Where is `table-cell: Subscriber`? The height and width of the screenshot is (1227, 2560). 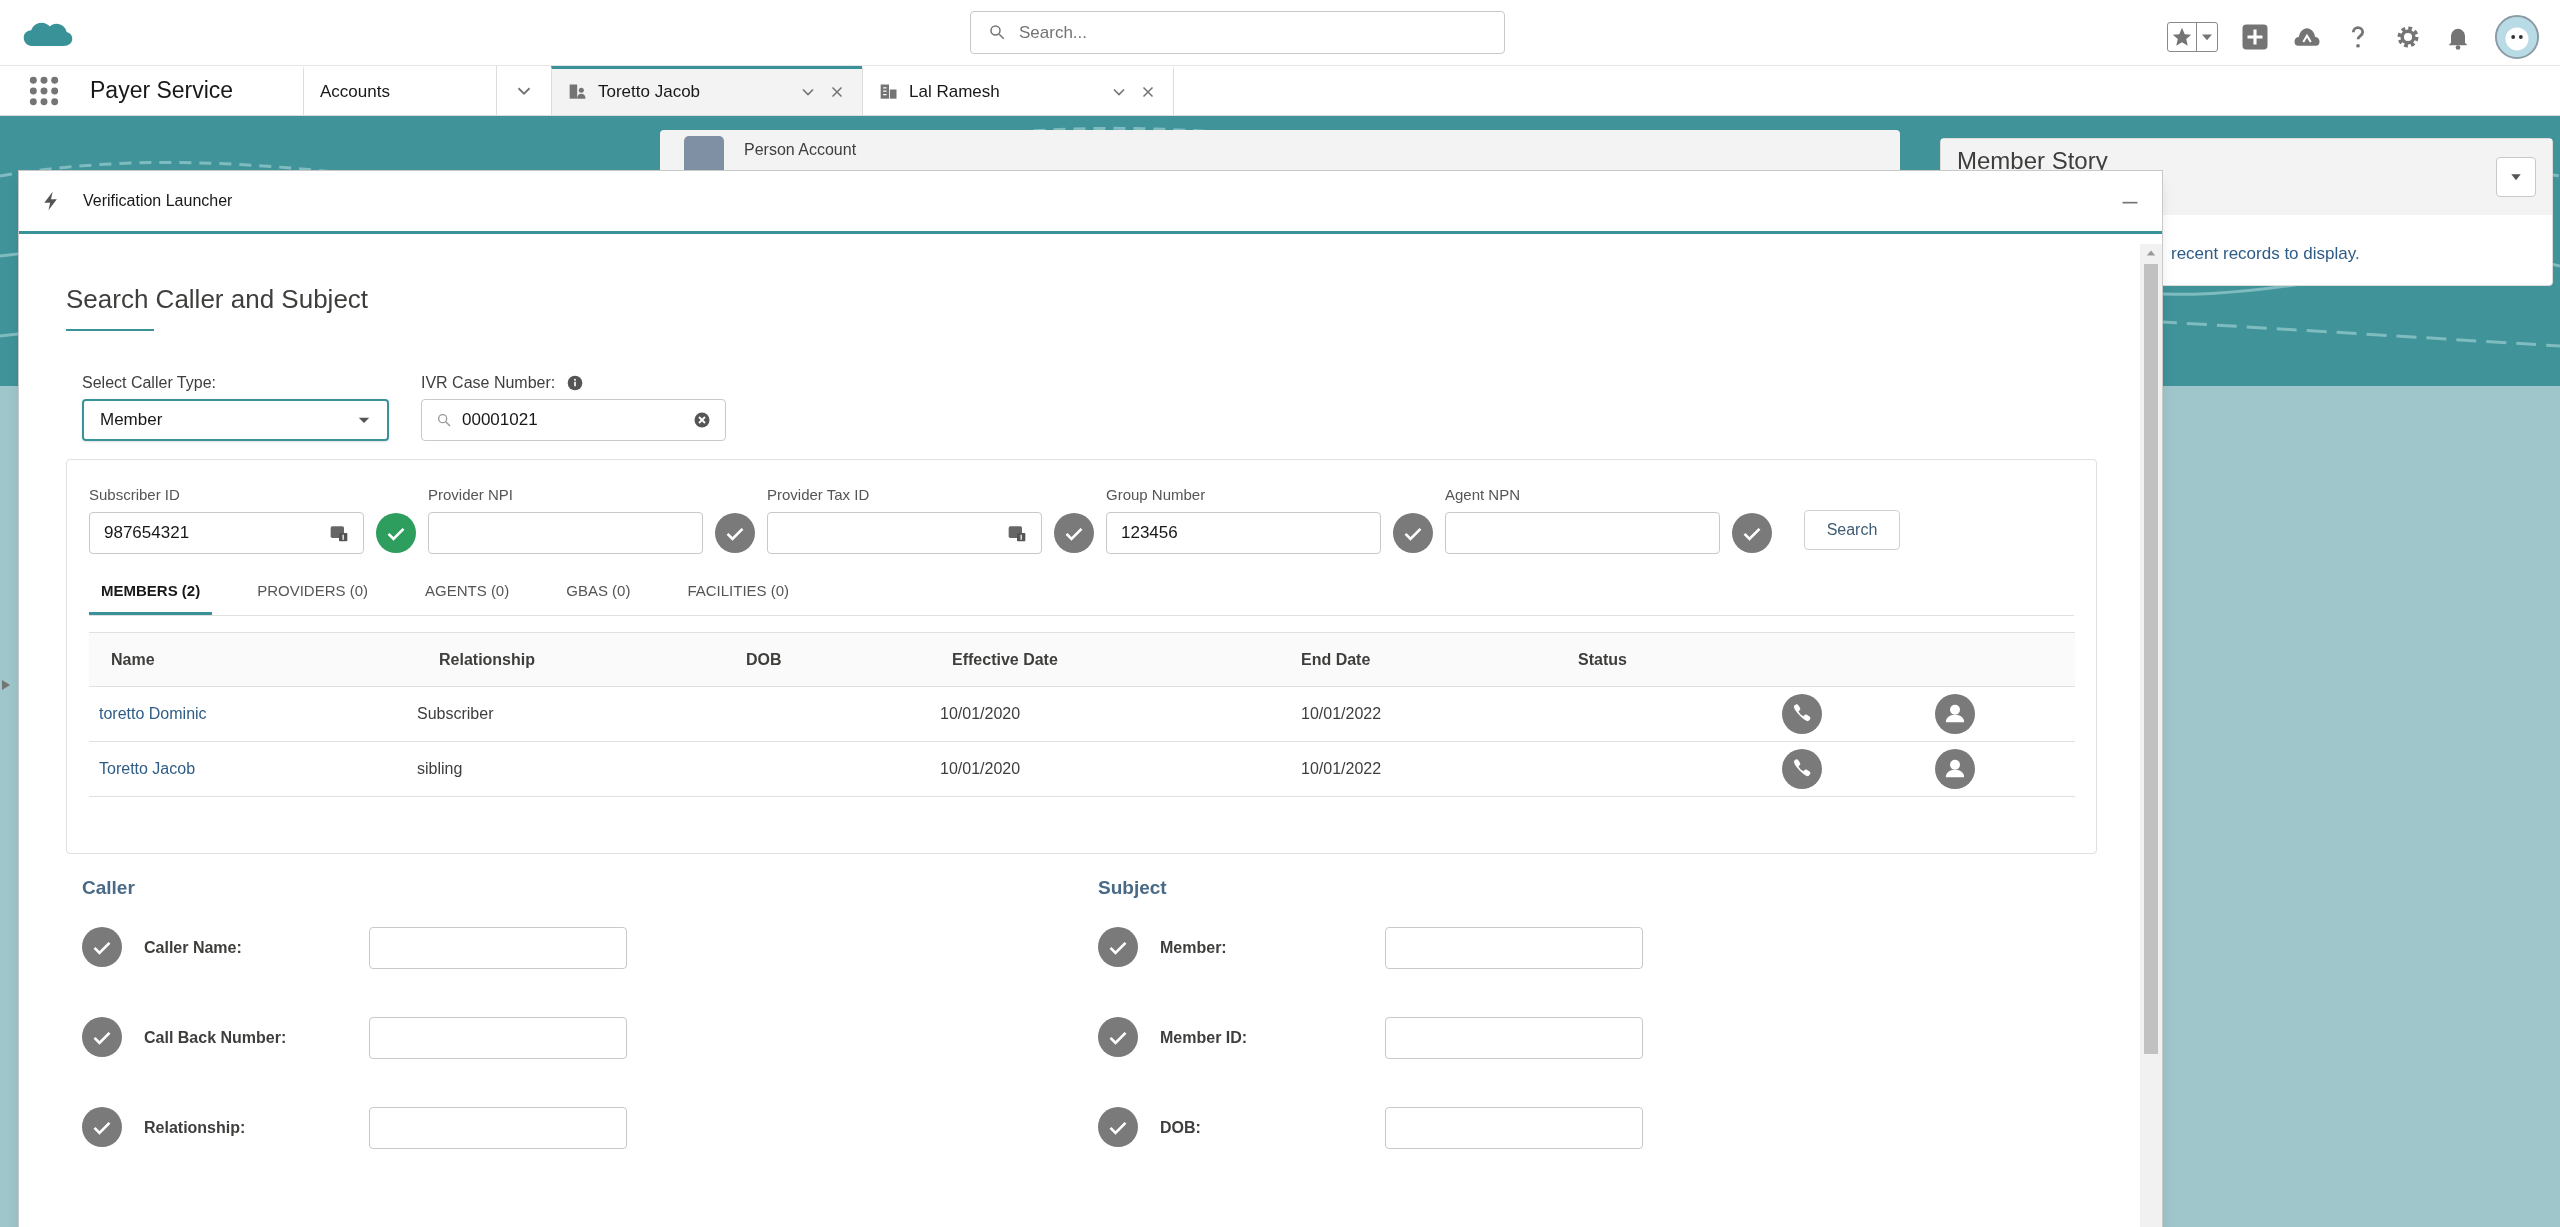 table-cell: Subscriber is located at coordinates (455, 713).